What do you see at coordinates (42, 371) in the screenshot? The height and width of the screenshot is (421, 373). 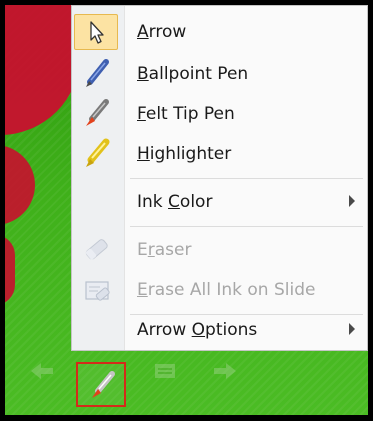 I see `previous-slide-icon` at bounding box center [42, 371].